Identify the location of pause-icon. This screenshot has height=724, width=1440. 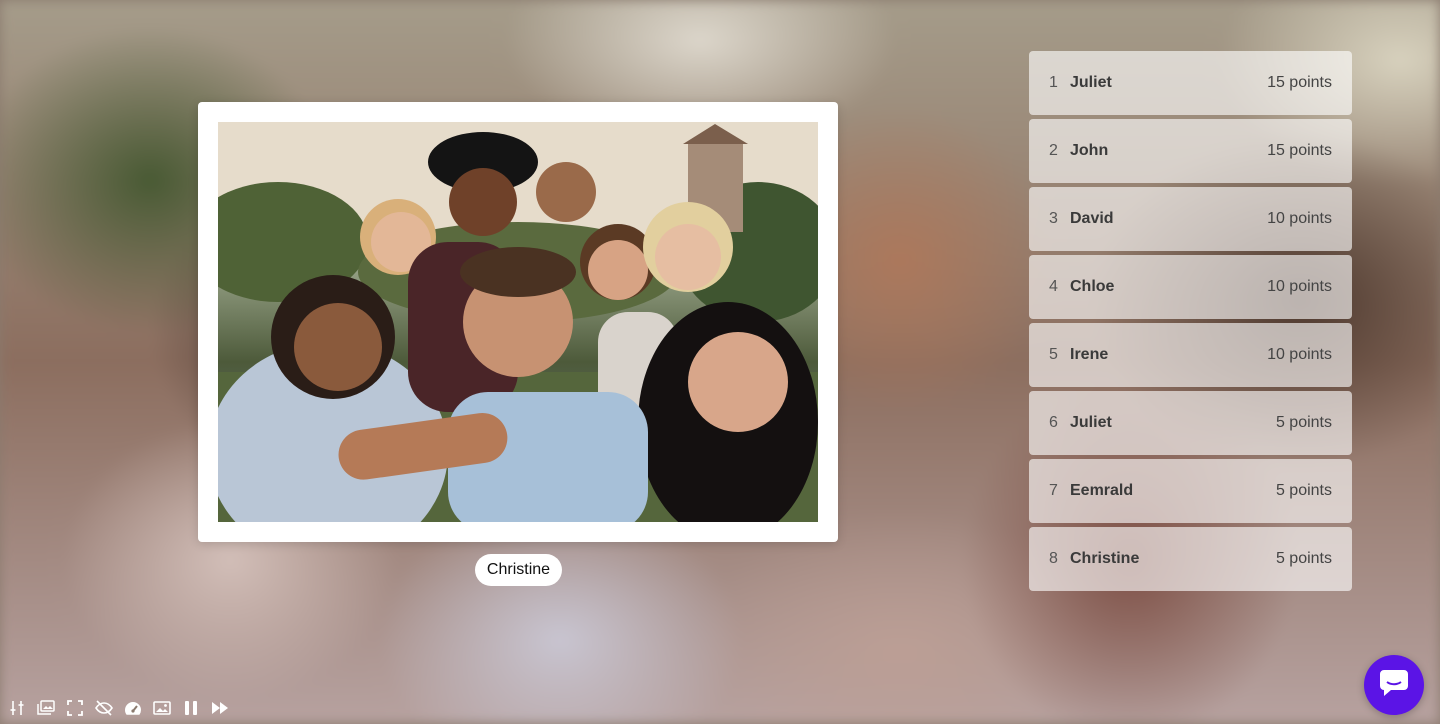
(191, 708).